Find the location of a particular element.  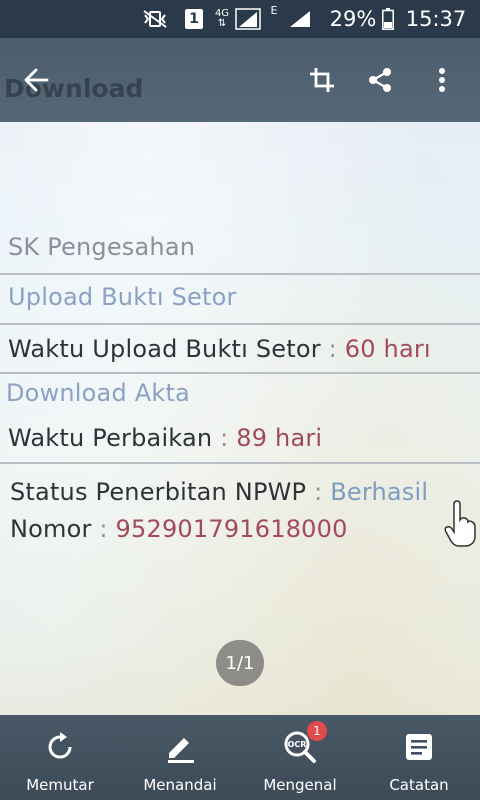

rotate-icon is located at coordinates (60, 747).